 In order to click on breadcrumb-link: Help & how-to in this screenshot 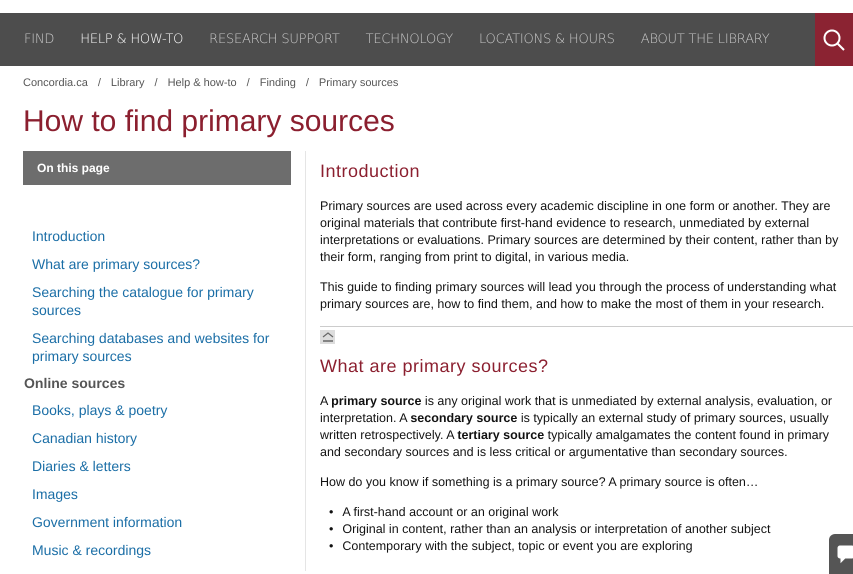, I will do `click(202, 83)`.